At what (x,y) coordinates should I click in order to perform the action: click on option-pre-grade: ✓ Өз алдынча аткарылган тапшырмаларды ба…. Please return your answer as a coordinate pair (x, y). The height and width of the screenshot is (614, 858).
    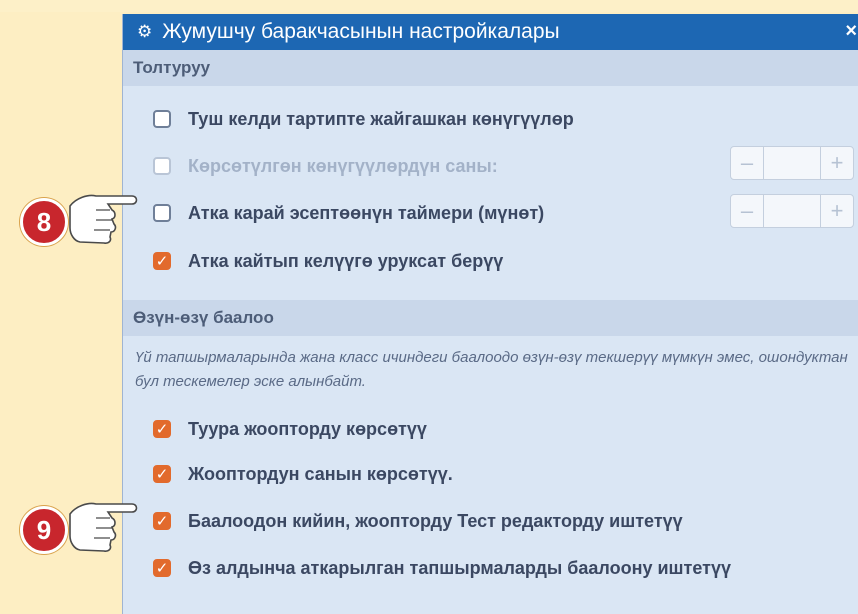
    Looking at the image, I should click on (442, 568).